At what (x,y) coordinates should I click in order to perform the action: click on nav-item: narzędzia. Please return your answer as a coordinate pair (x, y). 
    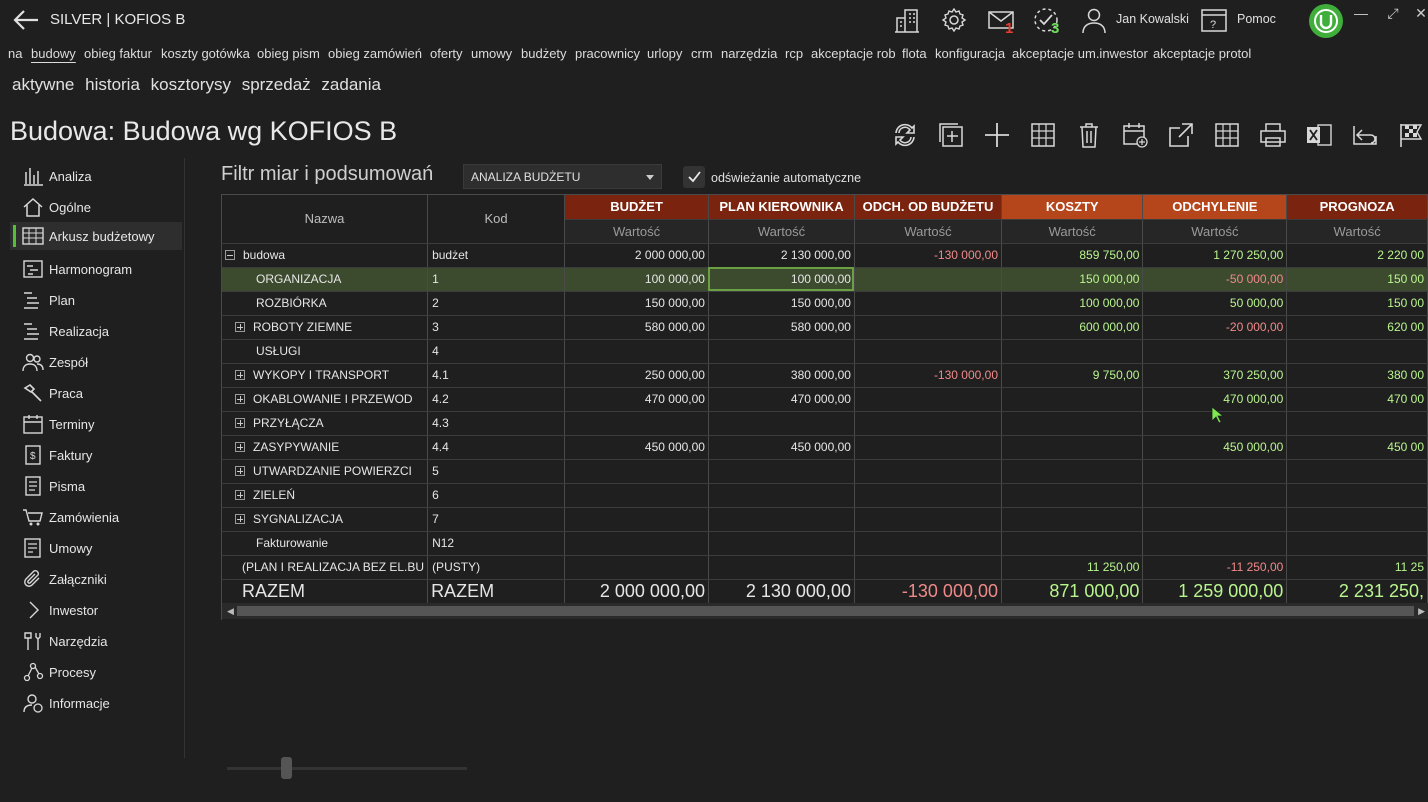
    Looking at the image, I should click on (749, 53).